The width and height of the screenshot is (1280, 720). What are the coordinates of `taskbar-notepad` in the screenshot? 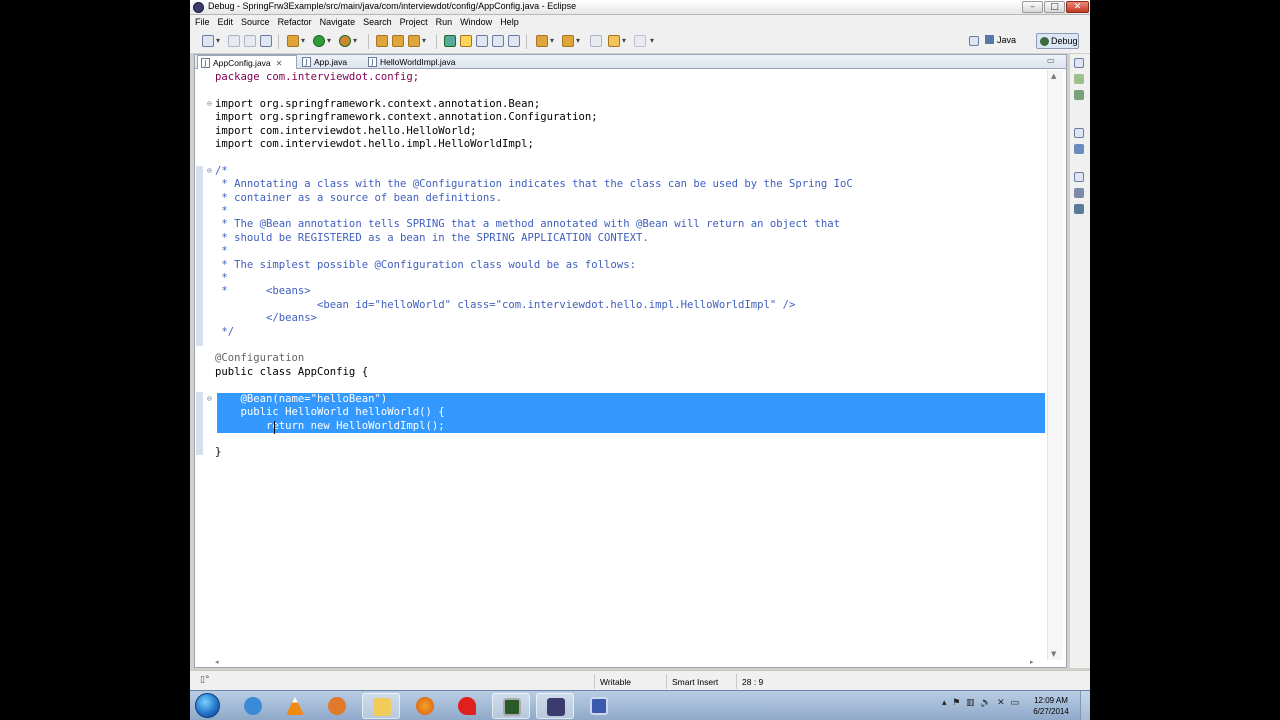 It's located at (599, 706).